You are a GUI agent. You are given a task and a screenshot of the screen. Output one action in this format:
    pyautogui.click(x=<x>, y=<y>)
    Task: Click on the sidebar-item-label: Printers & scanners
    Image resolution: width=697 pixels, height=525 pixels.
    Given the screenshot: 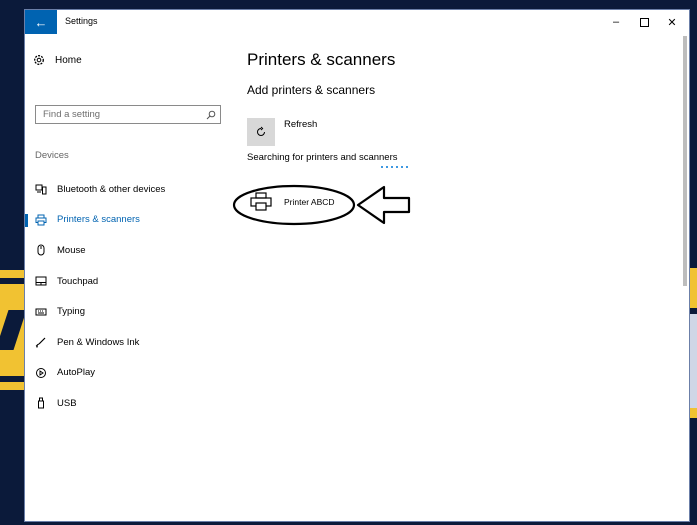 What is the action you would take?
    pyautogui.click(x=98, y=220)
    